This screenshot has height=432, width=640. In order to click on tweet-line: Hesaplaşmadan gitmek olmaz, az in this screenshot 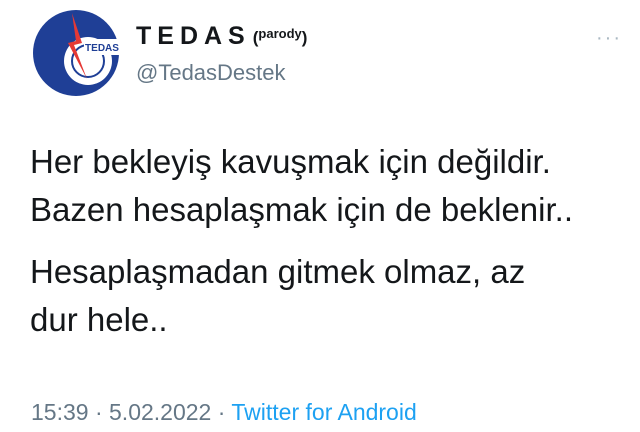, I will do `click(278, 271)`.